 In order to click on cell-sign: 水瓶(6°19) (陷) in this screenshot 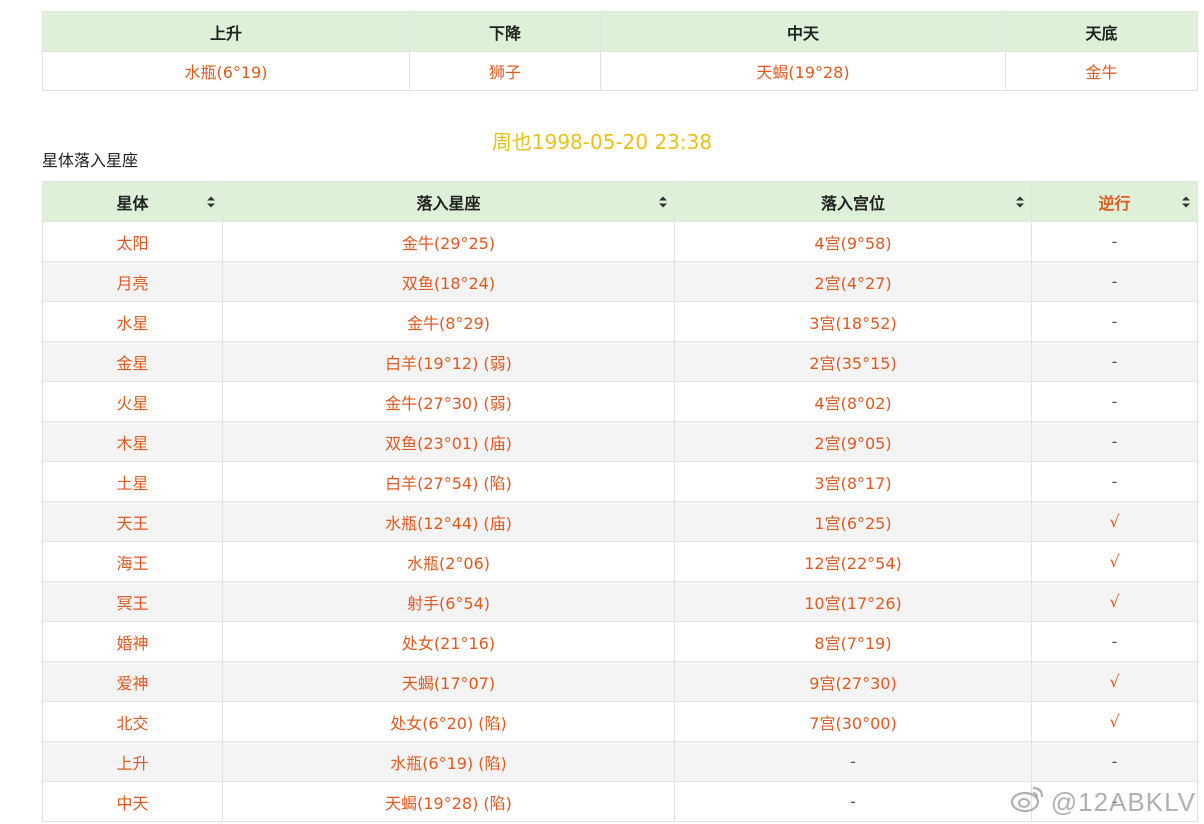, I will do `click(448, 761)`.